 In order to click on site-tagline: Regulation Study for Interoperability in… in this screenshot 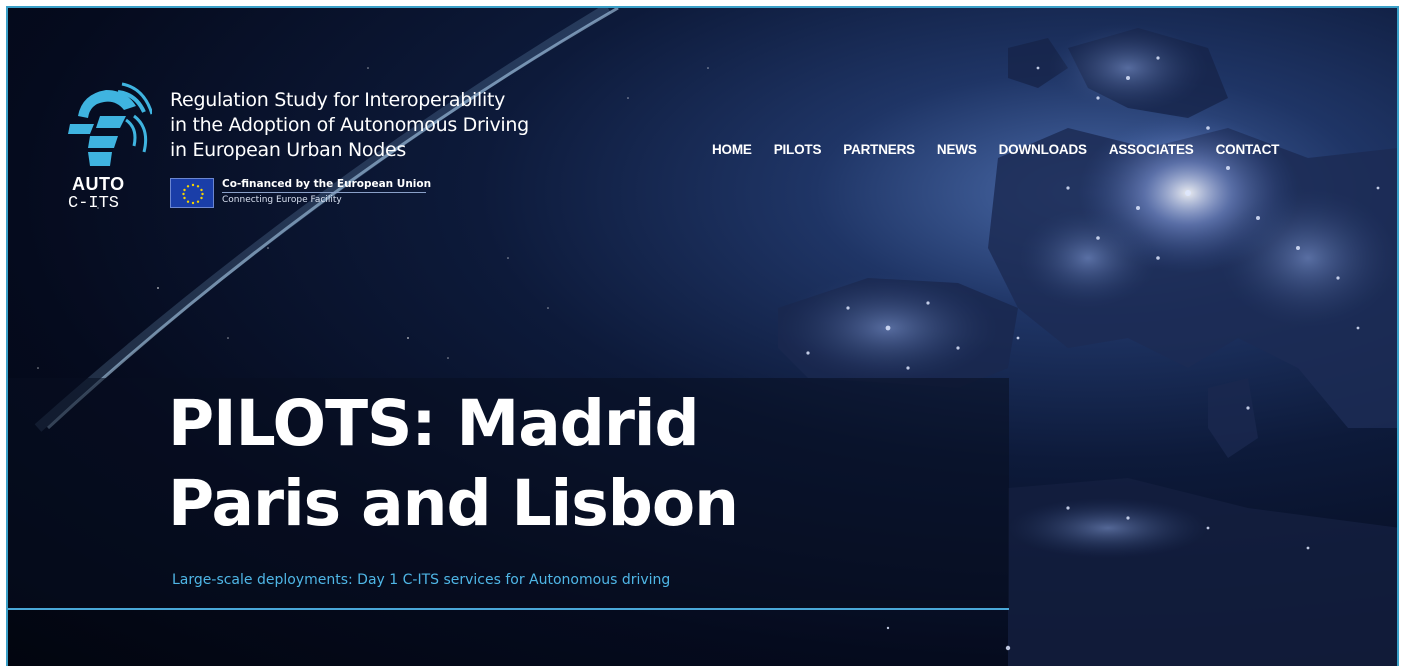, I will do `click(349, 125)`.